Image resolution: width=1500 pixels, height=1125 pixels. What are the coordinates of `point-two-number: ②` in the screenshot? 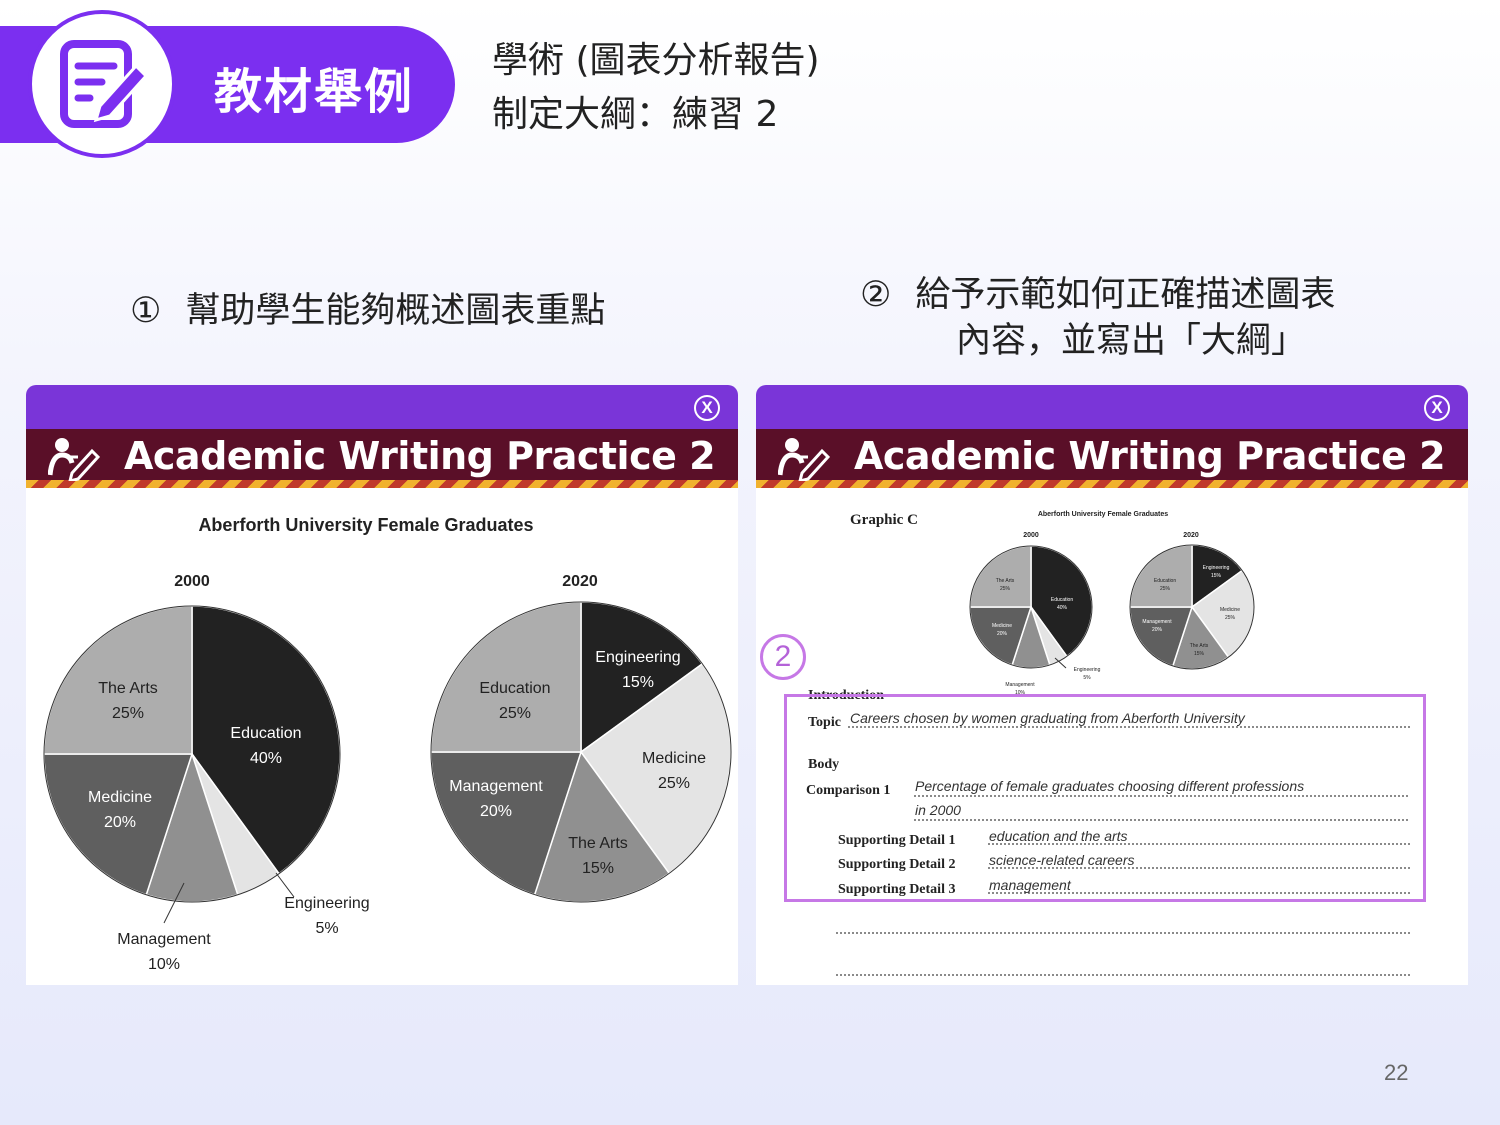 It's located at (876, 295).